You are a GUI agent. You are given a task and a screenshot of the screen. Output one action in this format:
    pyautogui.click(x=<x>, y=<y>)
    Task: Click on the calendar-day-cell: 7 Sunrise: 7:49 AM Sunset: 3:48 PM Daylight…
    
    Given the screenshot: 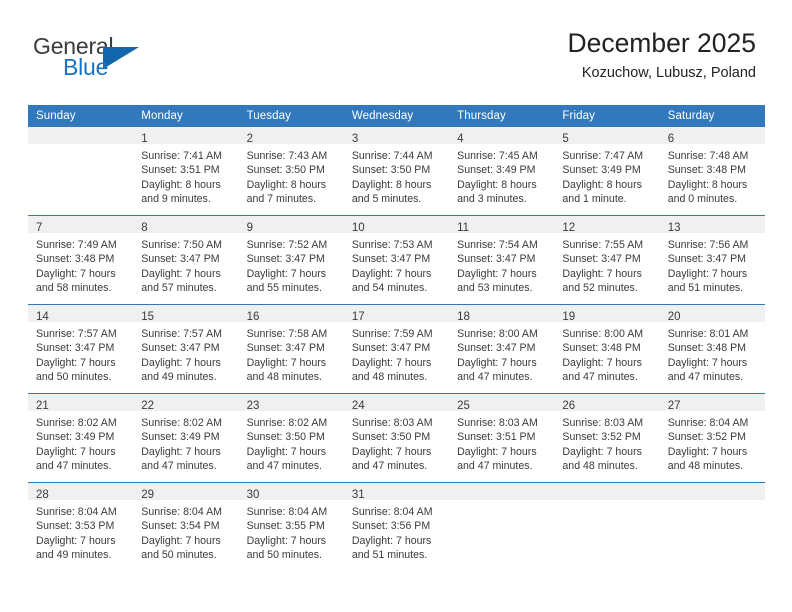 What is the action you would take?
    pyautogui.click(x=81, y=260)
    